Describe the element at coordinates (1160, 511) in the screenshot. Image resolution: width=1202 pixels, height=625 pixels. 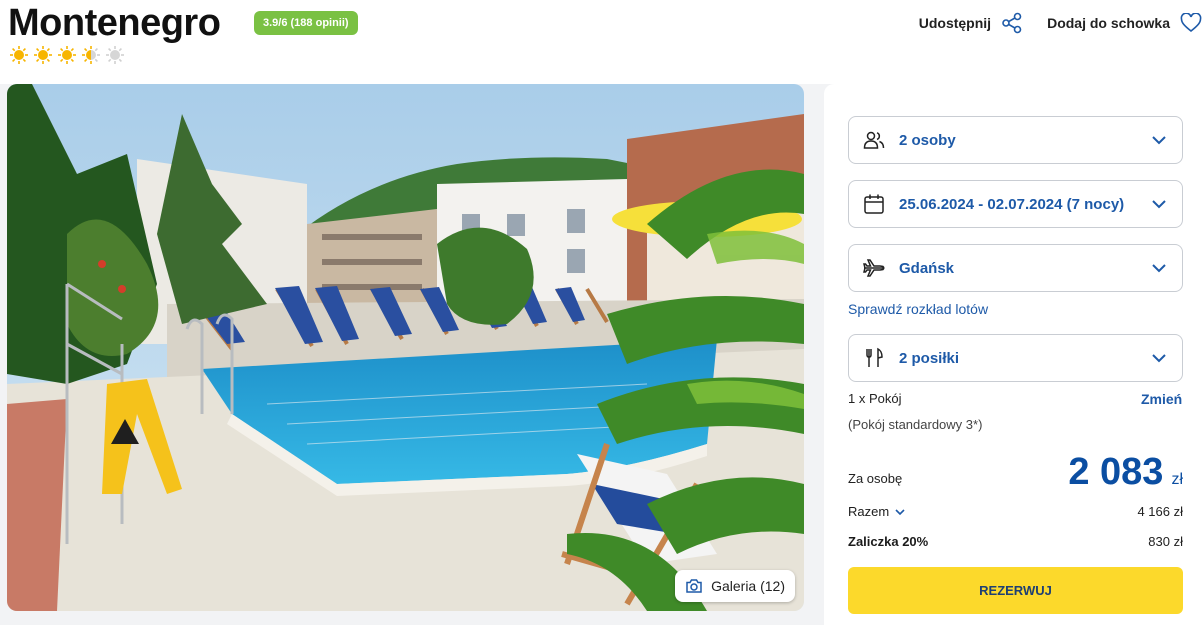
I see `total-value: 4 166 zł` at that location.